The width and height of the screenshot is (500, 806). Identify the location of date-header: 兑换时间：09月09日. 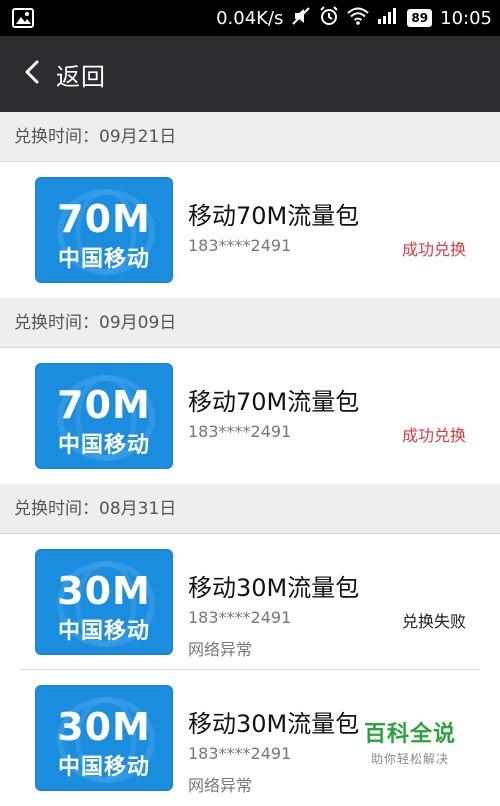
(250, 323).